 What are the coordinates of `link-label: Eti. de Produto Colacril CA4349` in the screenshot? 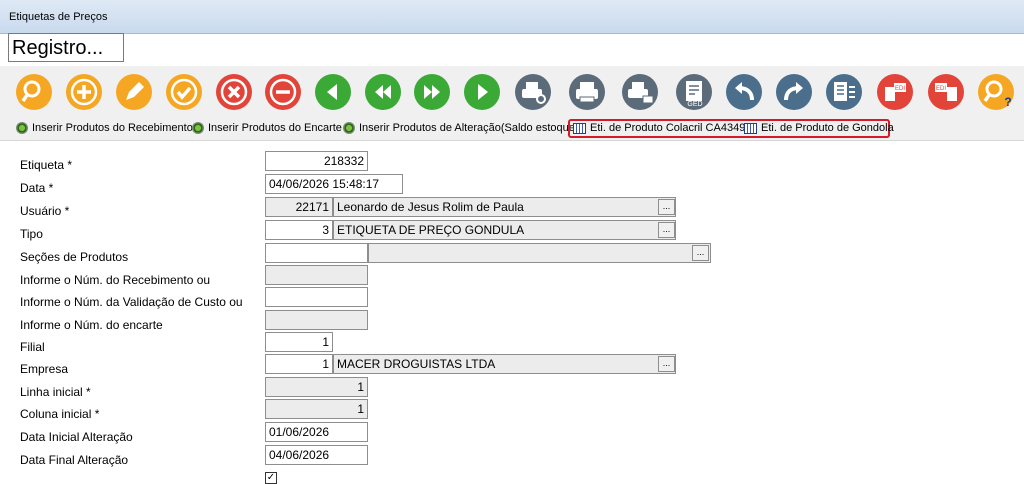 It's located at (668, 128).